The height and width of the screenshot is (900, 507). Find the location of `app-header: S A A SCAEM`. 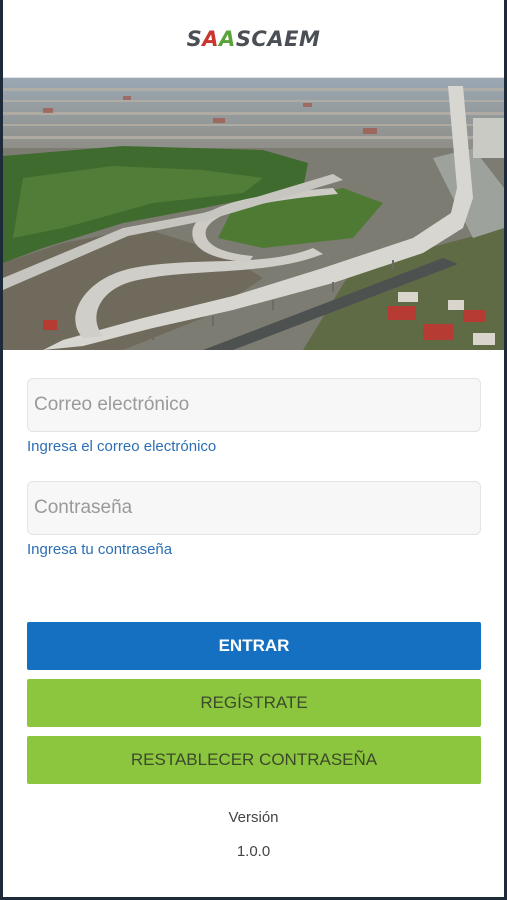

app-header: S A A SCAEM is located at coordinates (253, 39).